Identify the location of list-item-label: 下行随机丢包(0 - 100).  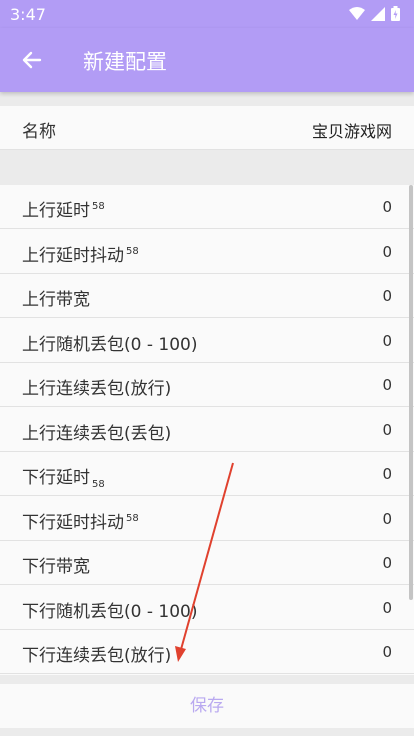
(110, 611).